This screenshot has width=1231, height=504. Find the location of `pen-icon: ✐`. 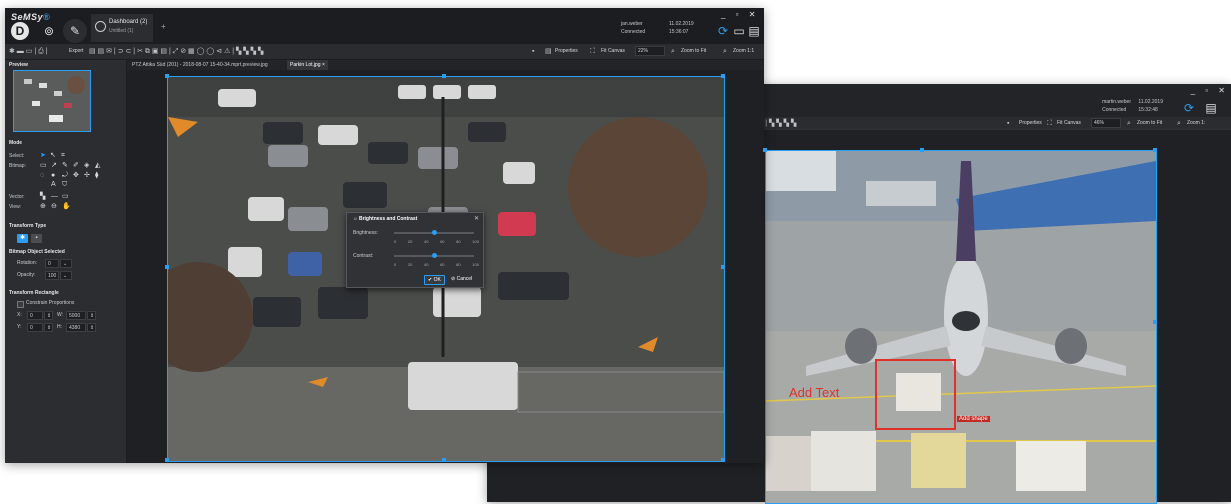

pen-icon: ✐ is located at coordinates (76, 166).